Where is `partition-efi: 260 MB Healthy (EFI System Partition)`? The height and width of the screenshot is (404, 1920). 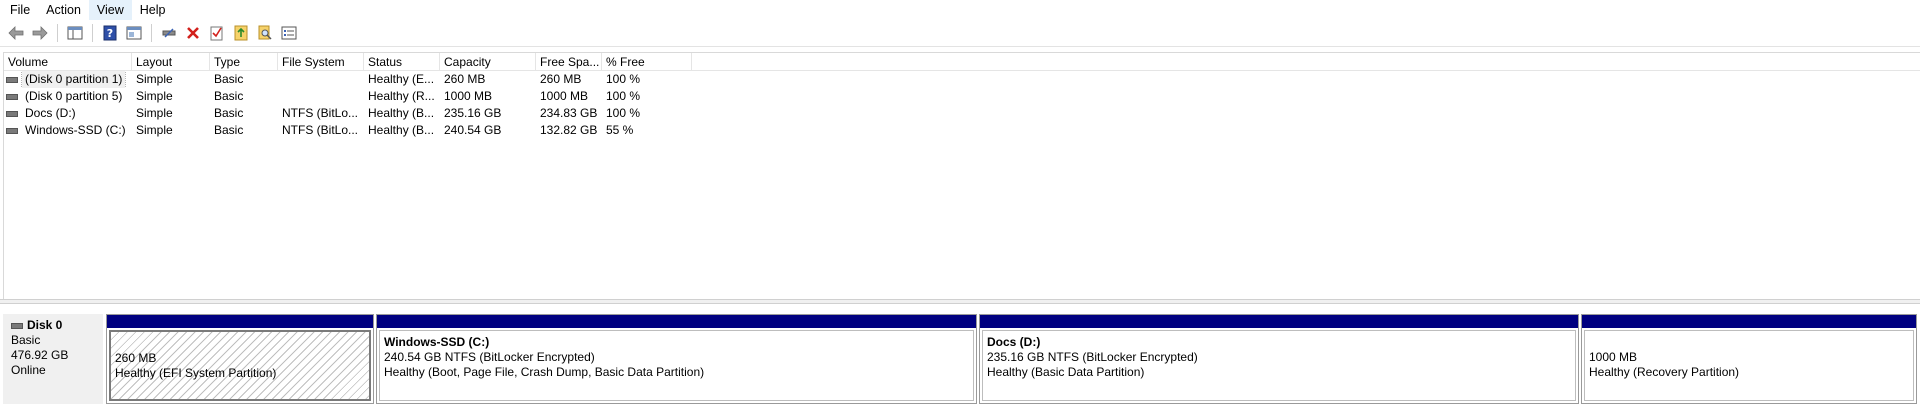 partition-efi: 260 MB Healthy (EFI System Partition) is located at coordinates (240, 359).